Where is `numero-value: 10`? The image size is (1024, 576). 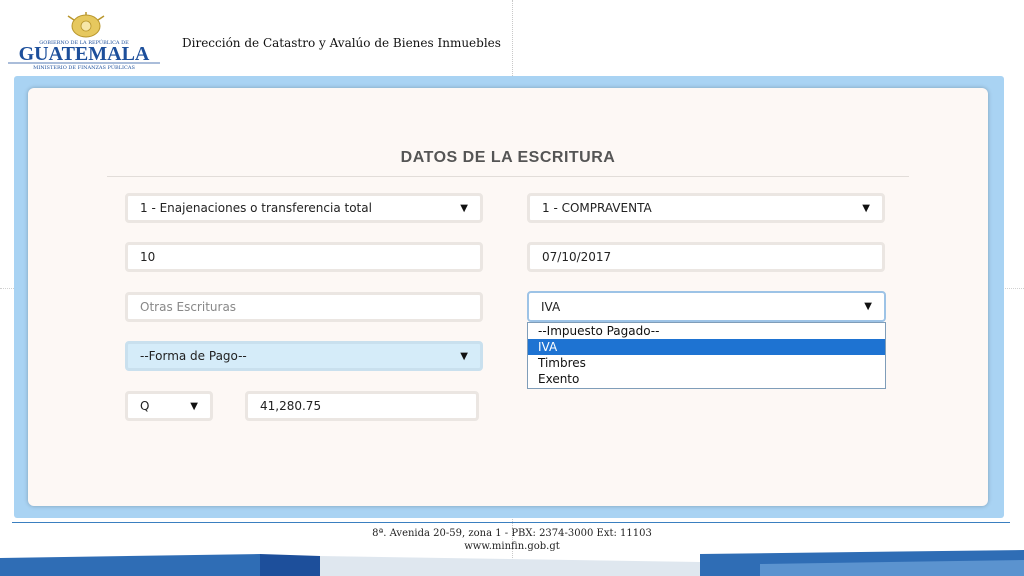 numero-value: 10 is located at coordinates (148, 257).